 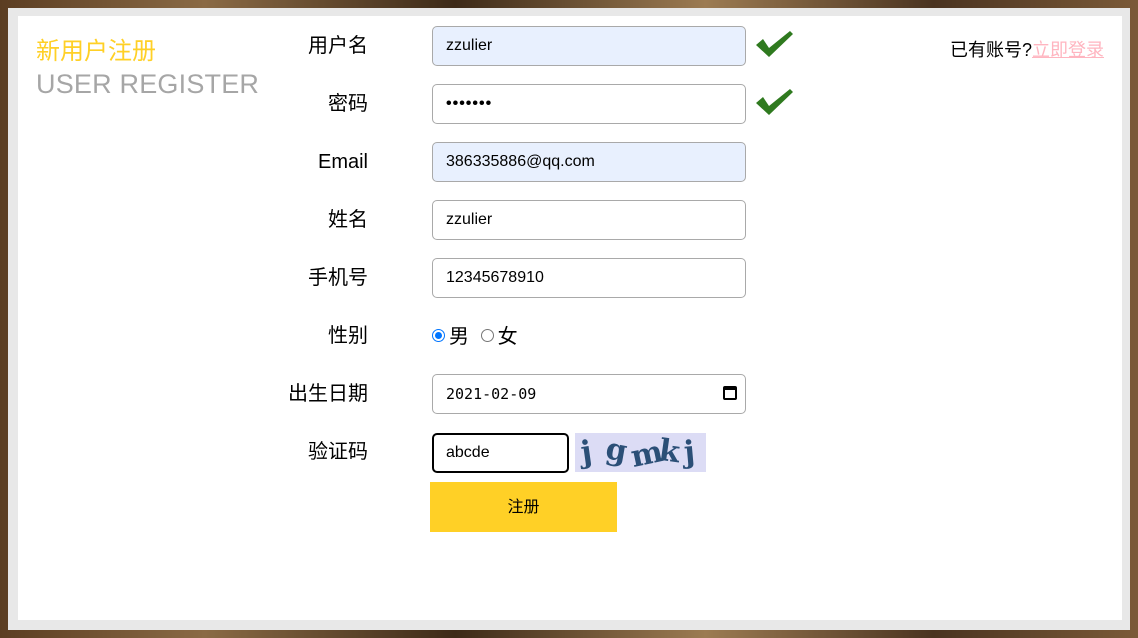 What do you see at coordinates (616, 451) in the screenshot?
I see `captcha-char: g` at bounding box center [616, 451].